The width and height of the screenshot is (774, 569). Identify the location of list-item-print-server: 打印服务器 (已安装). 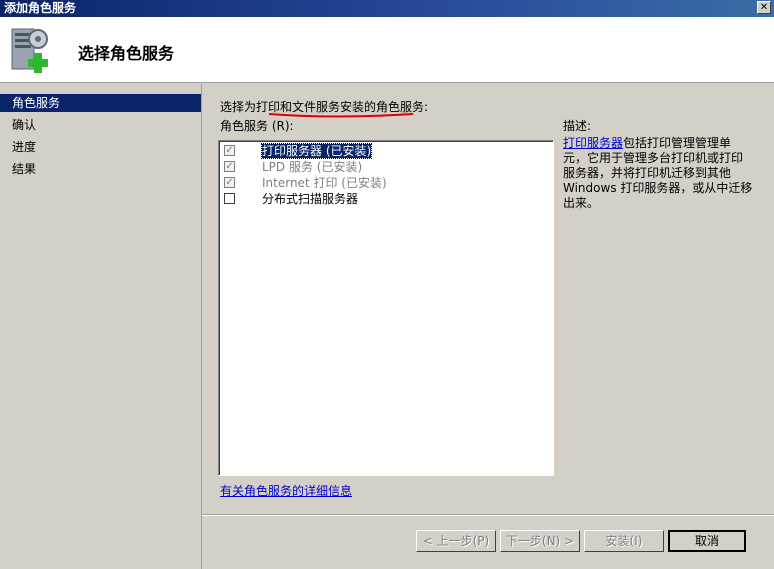
(316, 151).